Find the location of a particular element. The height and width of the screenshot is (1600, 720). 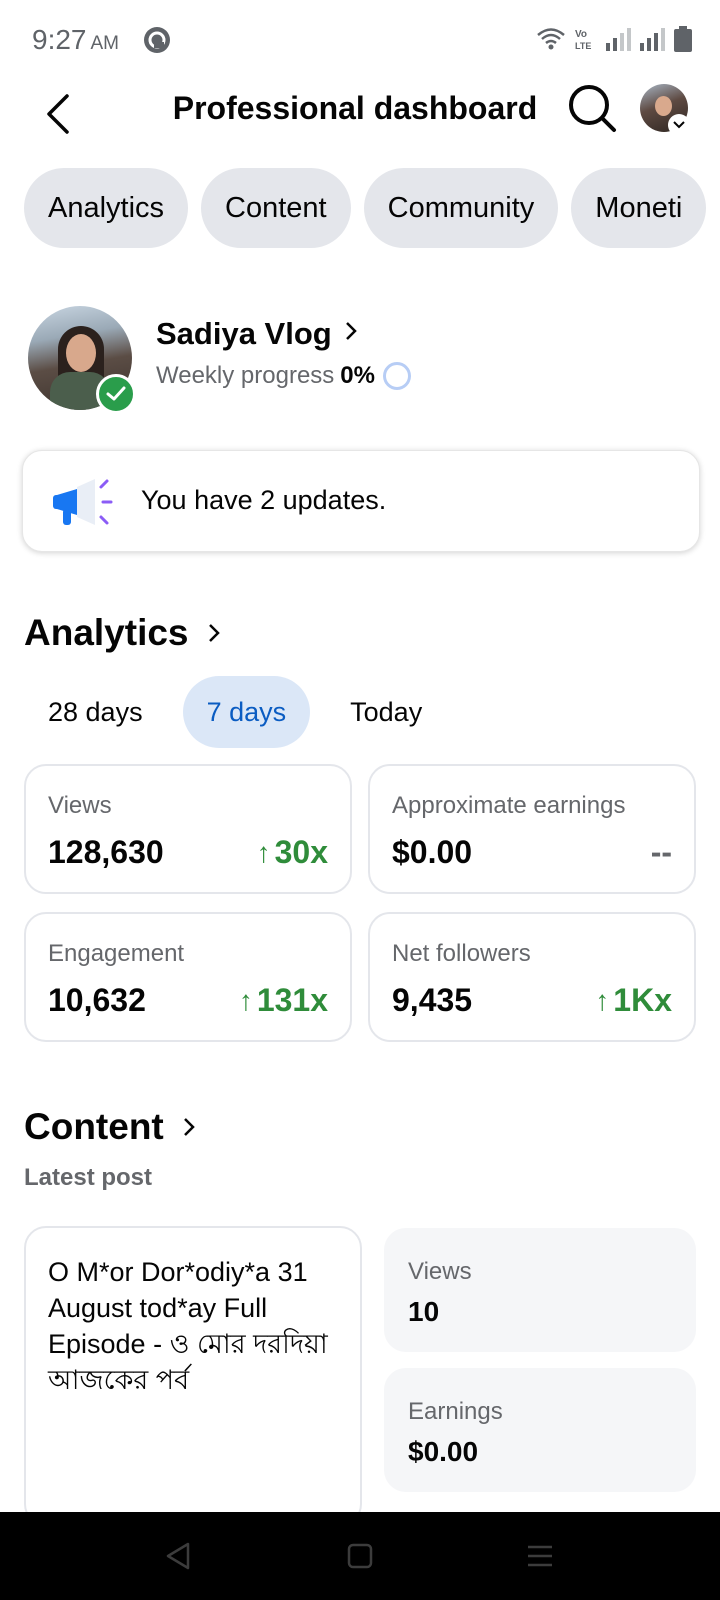

content-title: Content is located at coordinates (94, 1126).